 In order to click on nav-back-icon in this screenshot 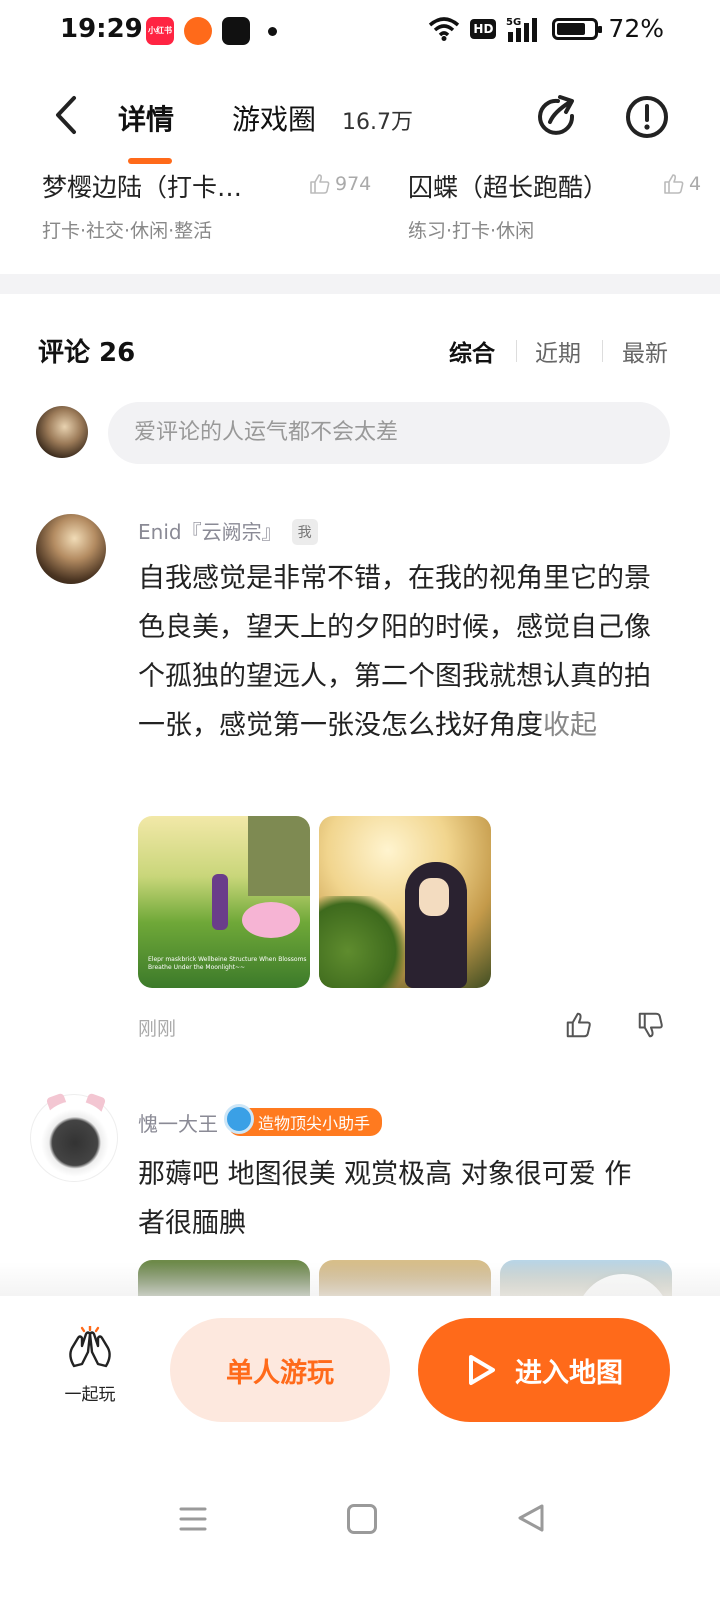, I will do `click(531, 1518)`.